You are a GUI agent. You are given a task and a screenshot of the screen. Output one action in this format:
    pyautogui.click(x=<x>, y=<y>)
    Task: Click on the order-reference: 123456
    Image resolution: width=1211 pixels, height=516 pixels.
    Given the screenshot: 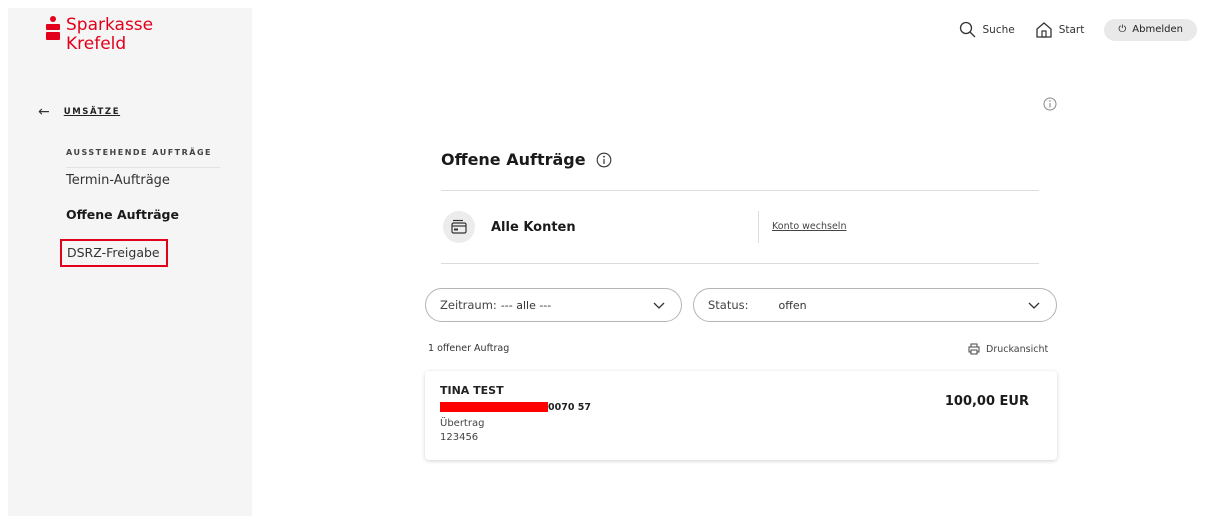 What is the action you would take?
    pyautogui.click(x=459, y=437)
    